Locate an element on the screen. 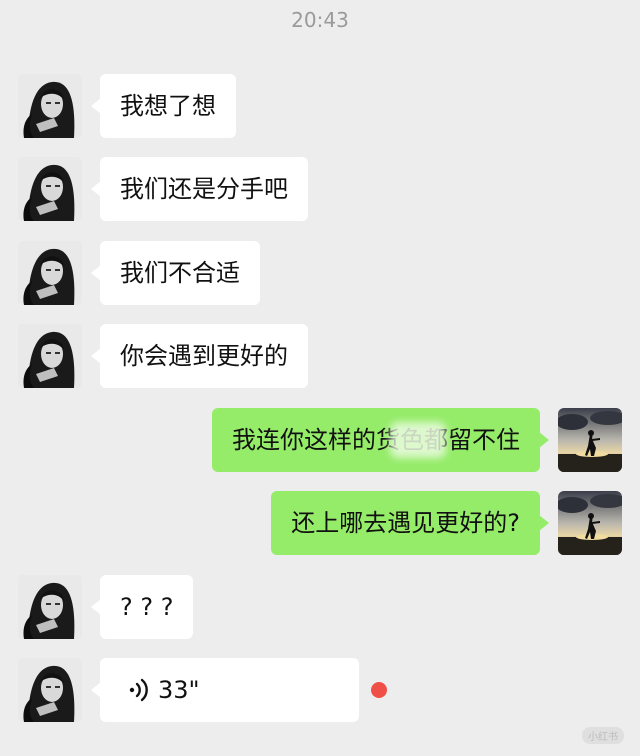  message-text: 我想了想 is located at coordinates (168, 106).